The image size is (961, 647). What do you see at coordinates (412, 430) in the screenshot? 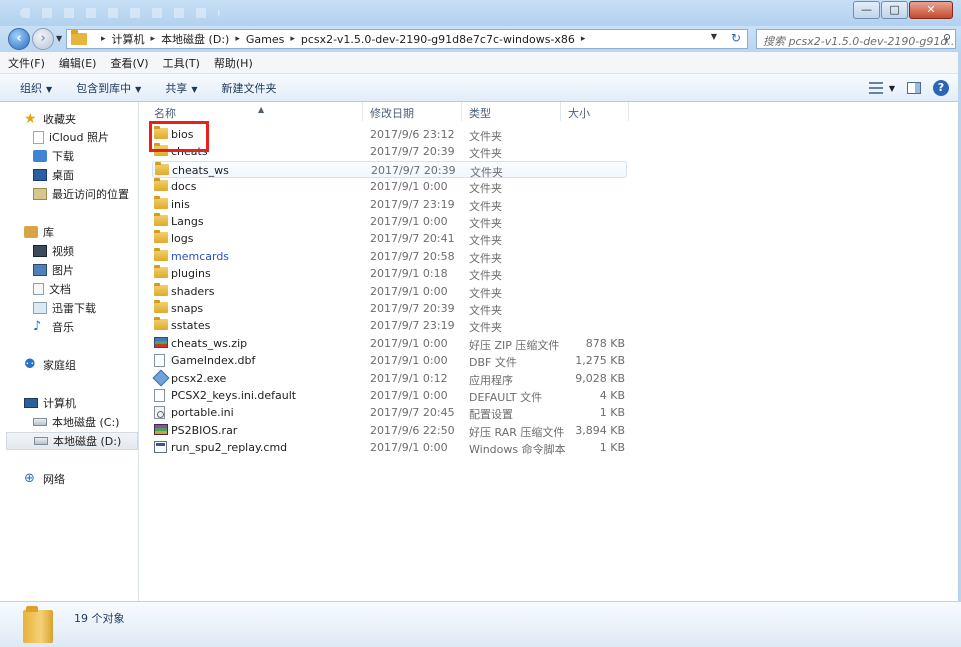
I see `file-date: 2017/9/6 22:50` at bounding box center [412, 430].